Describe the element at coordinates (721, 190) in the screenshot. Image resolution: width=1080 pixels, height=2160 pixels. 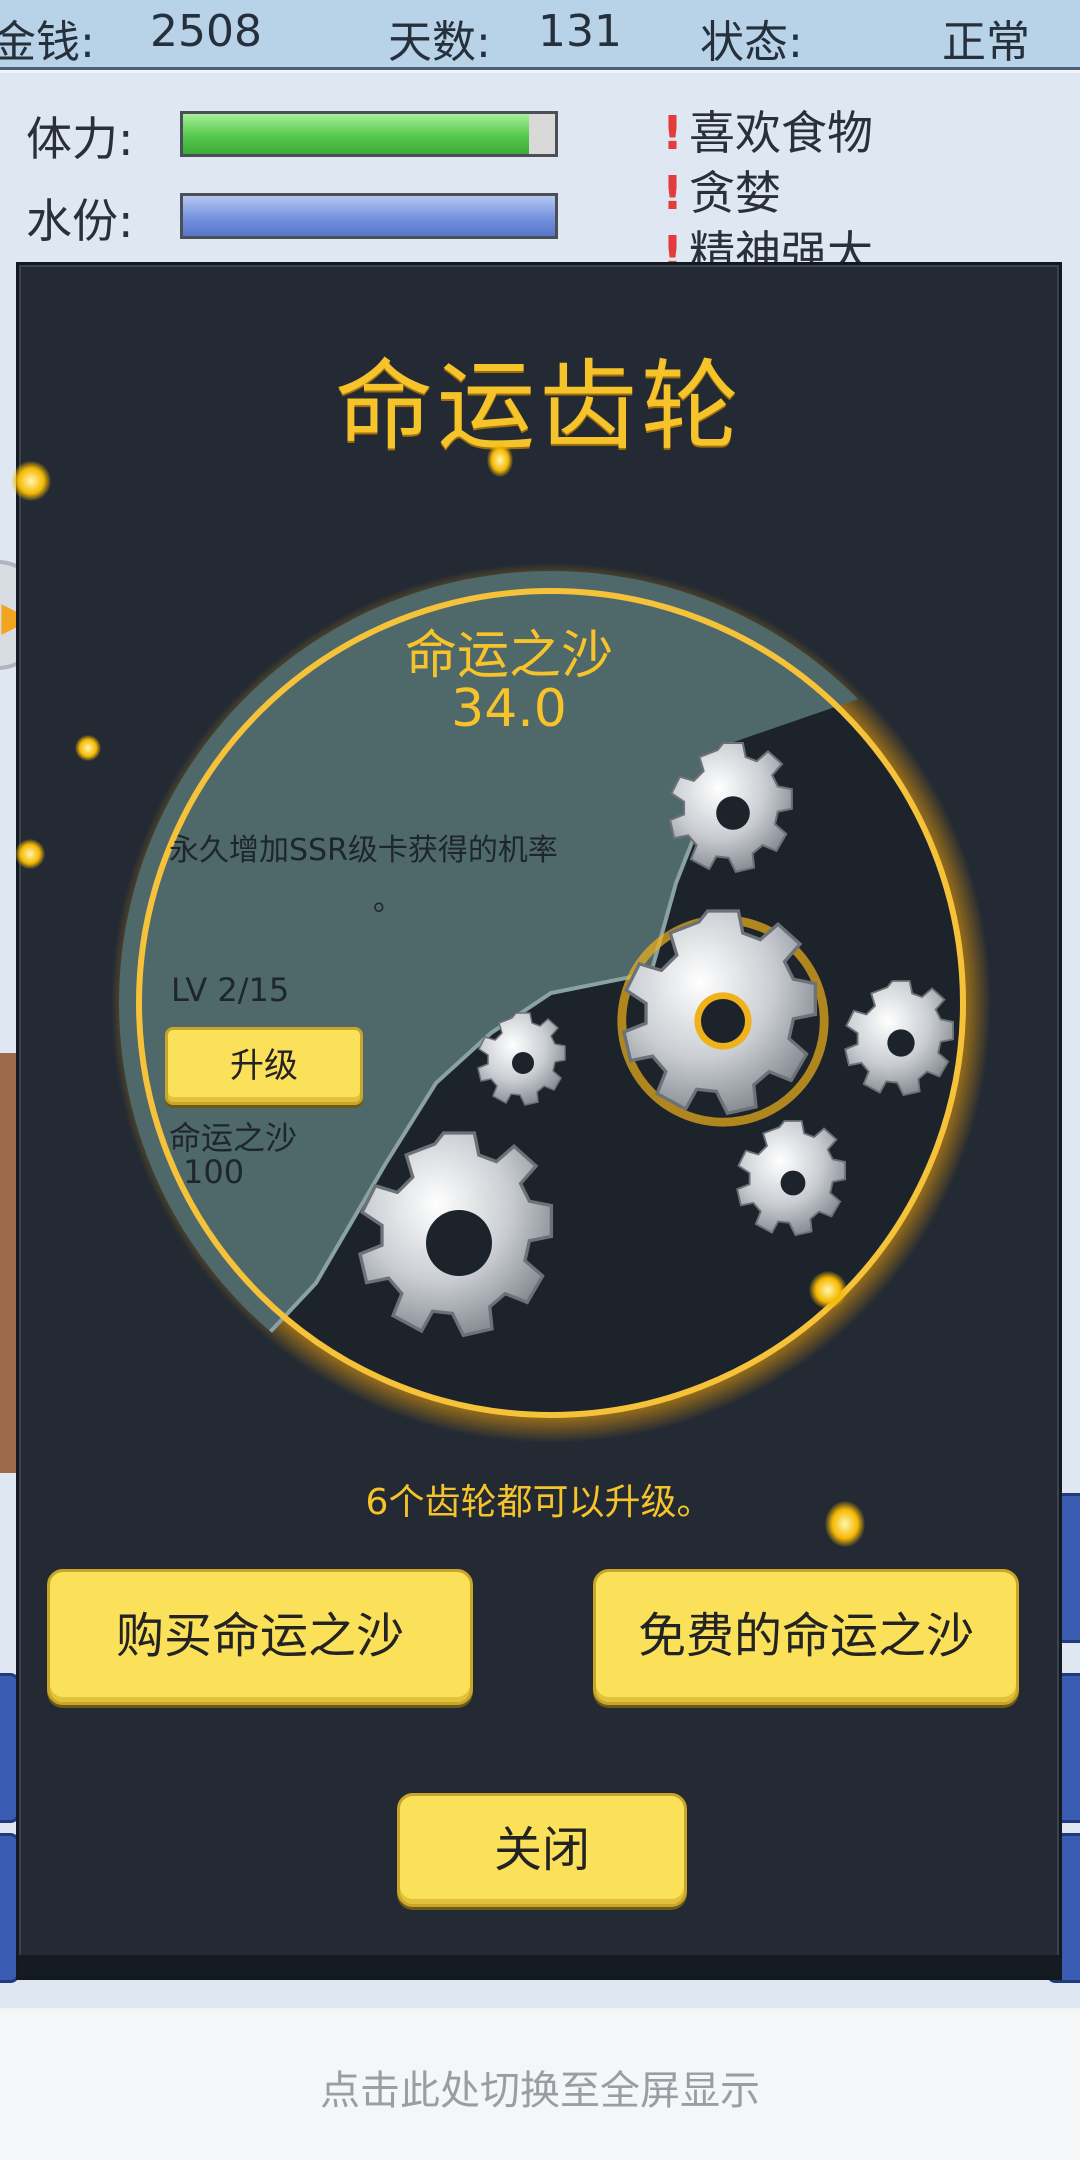
I see `trait-item: ! 贪婪` at that location.